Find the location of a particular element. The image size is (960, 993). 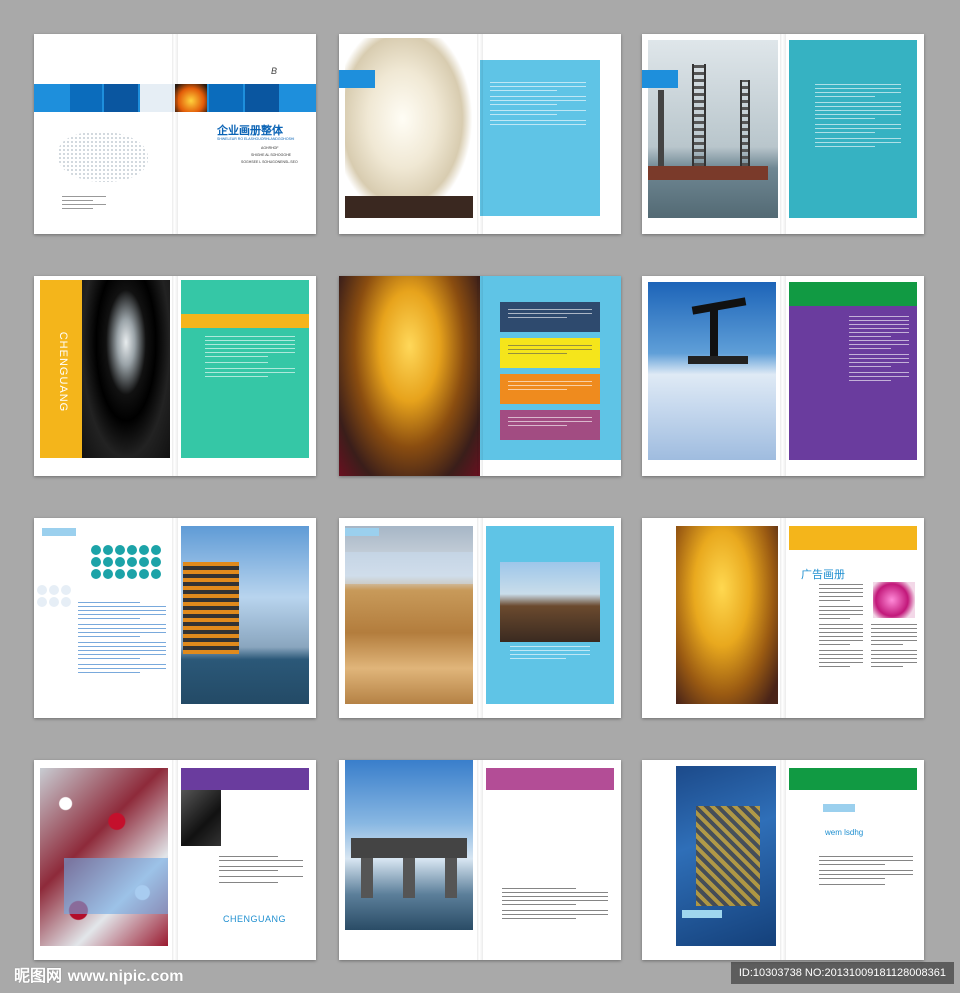

offshore-left-page is located at coordinates (712, 860).